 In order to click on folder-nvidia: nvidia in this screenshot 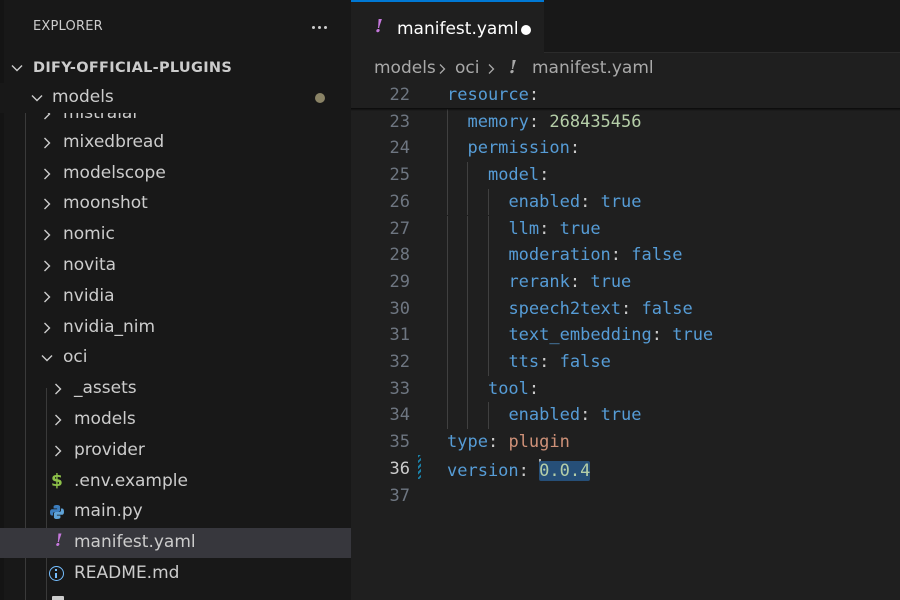, I will do `click(175, 297)`.